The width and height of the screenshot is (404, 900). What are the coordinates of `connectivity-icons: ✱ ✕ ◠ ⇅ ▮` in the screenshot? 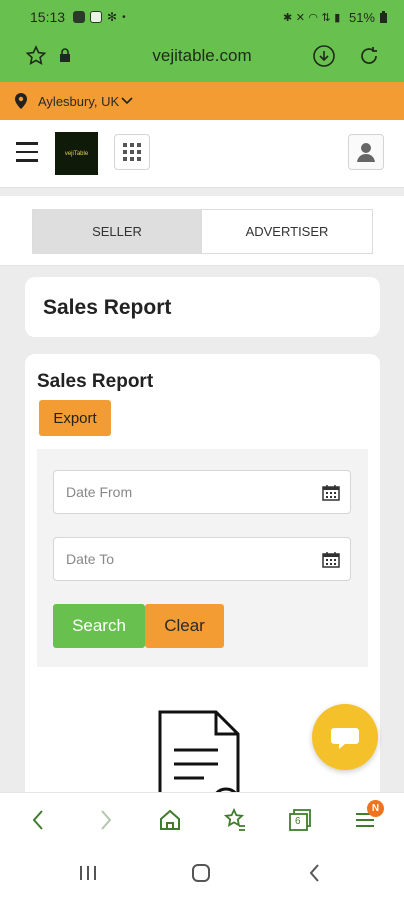 It's located at (311, 17).